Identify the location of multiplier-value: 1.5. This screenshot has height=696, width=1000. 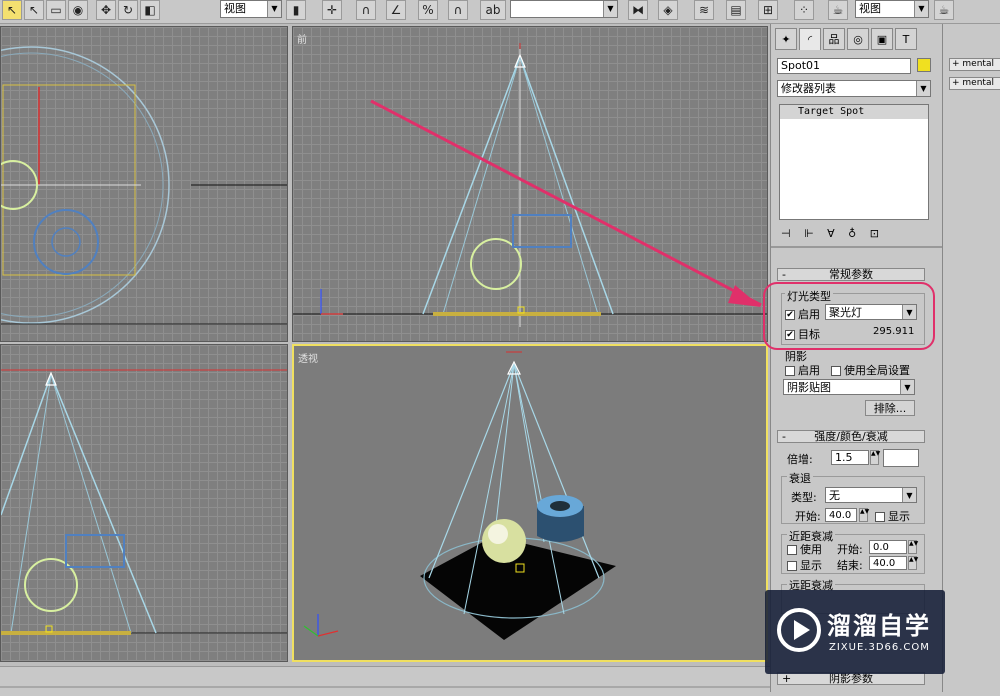
(844, 457).